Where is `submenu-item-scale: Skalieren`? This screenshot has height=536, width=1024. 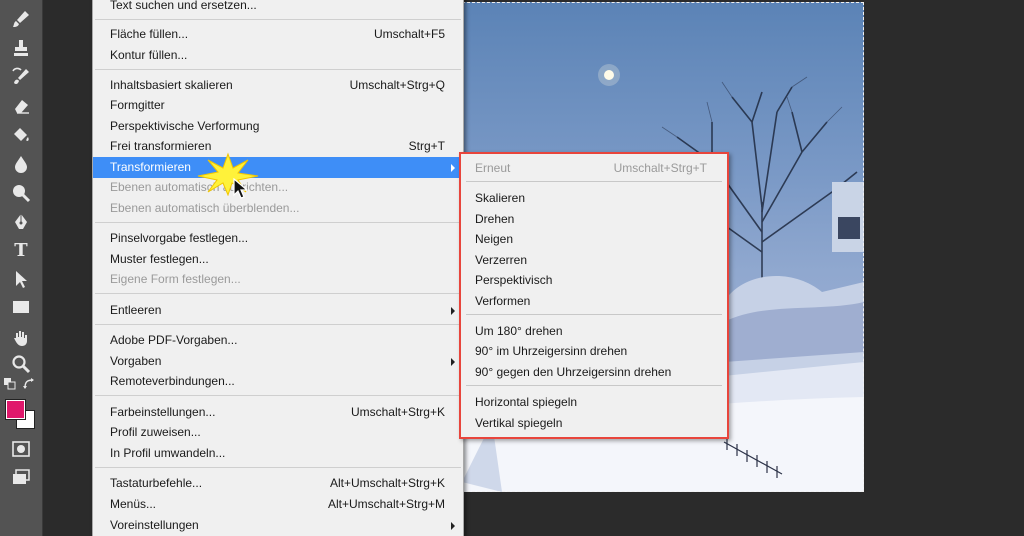
submenu-item-scale: Skalieren is located at coordinates (594, 198).